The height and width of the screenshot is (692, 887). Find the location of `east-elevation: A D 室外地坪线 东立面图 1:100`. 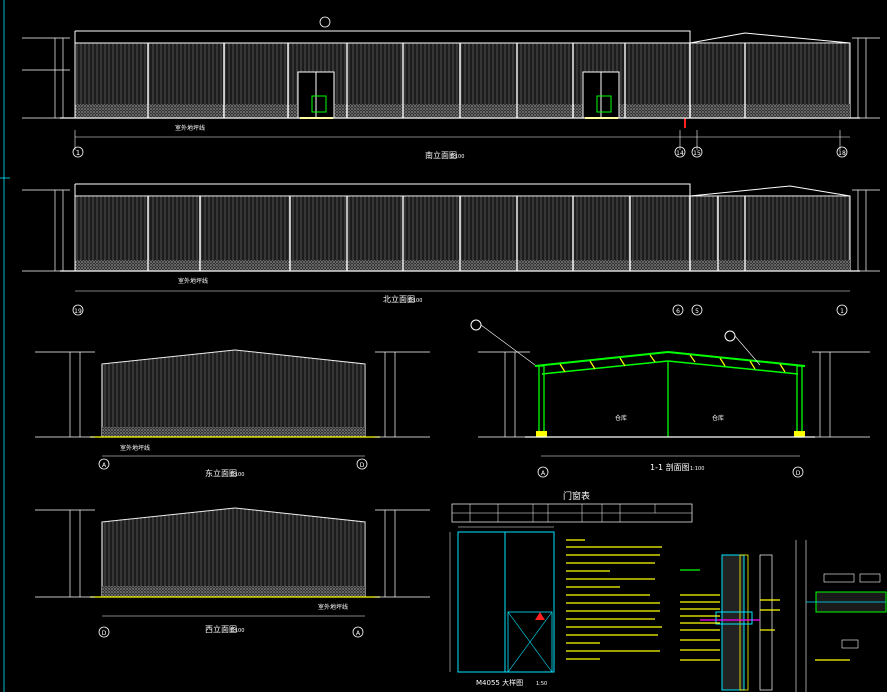

east-elevation: A D 室外地坪线 东立面图 1:100 is located at coordinates (232, 413).